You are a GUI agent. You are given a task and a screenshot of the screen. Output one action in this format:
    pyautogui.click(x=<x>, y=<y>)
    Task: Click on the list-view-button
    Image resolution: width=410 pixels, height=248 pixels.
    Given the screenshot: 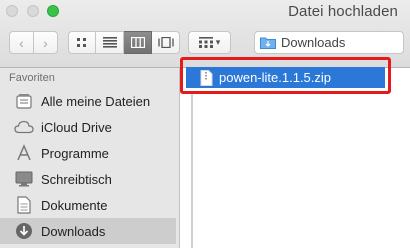 What is the action you would take?
    pyautogui.click(x=110, y=42)
    